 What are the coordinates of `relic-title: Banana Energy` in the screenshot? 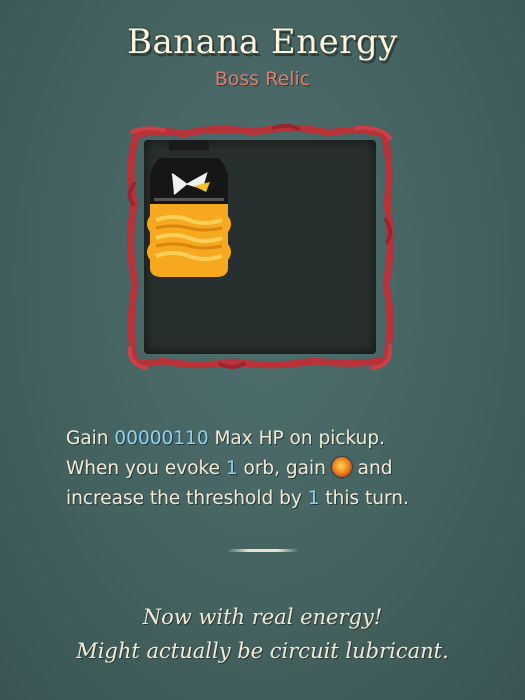 It's located at (262, 42).